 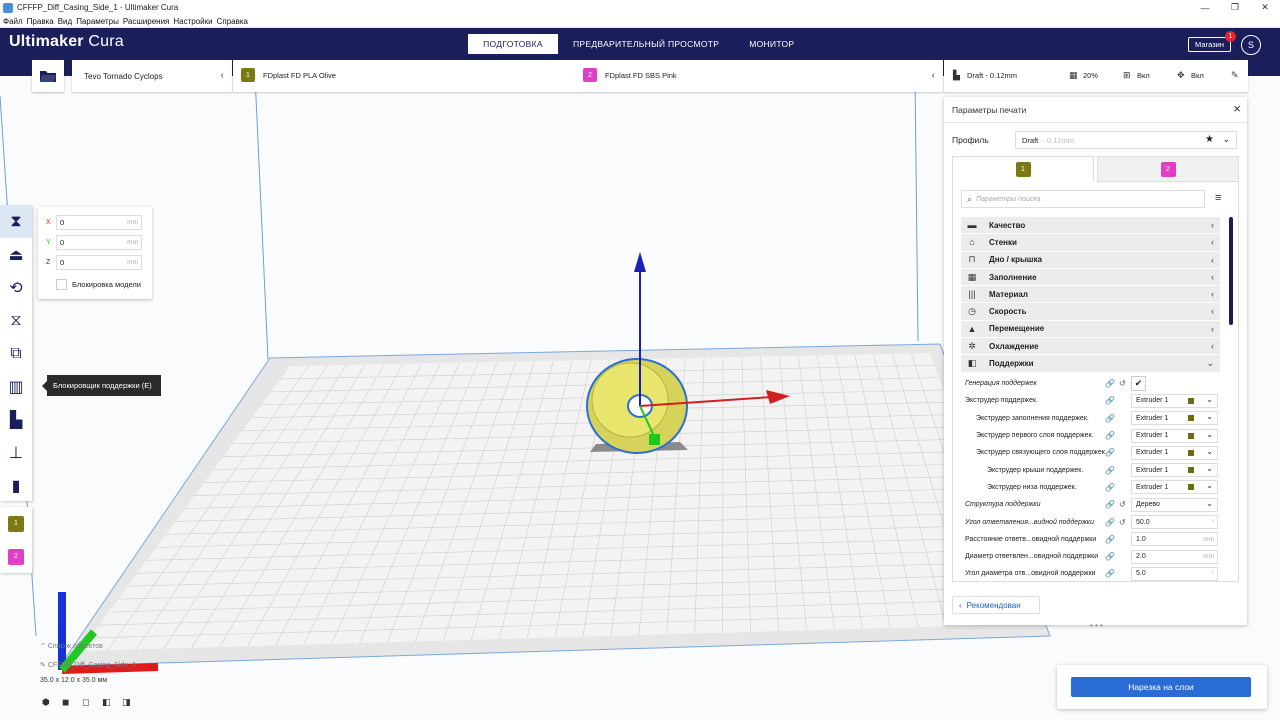 What do you see at coordinates (1138, 384) in the screenshot?
I see `setting-checkbox: ✔` at bounding box center [1138, 384].